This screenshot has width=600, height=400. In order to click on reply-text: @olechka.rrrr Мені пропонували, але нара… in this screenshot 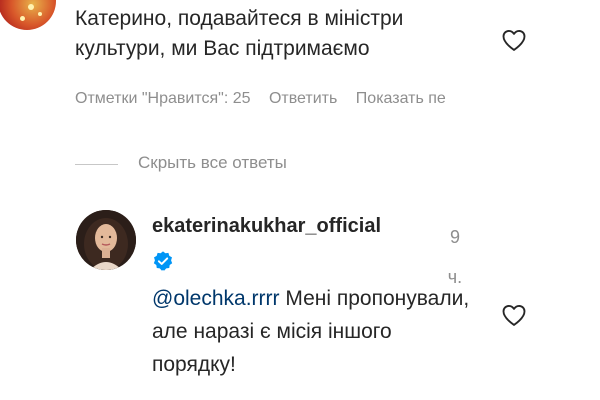, I will do `click(312, 331)`.